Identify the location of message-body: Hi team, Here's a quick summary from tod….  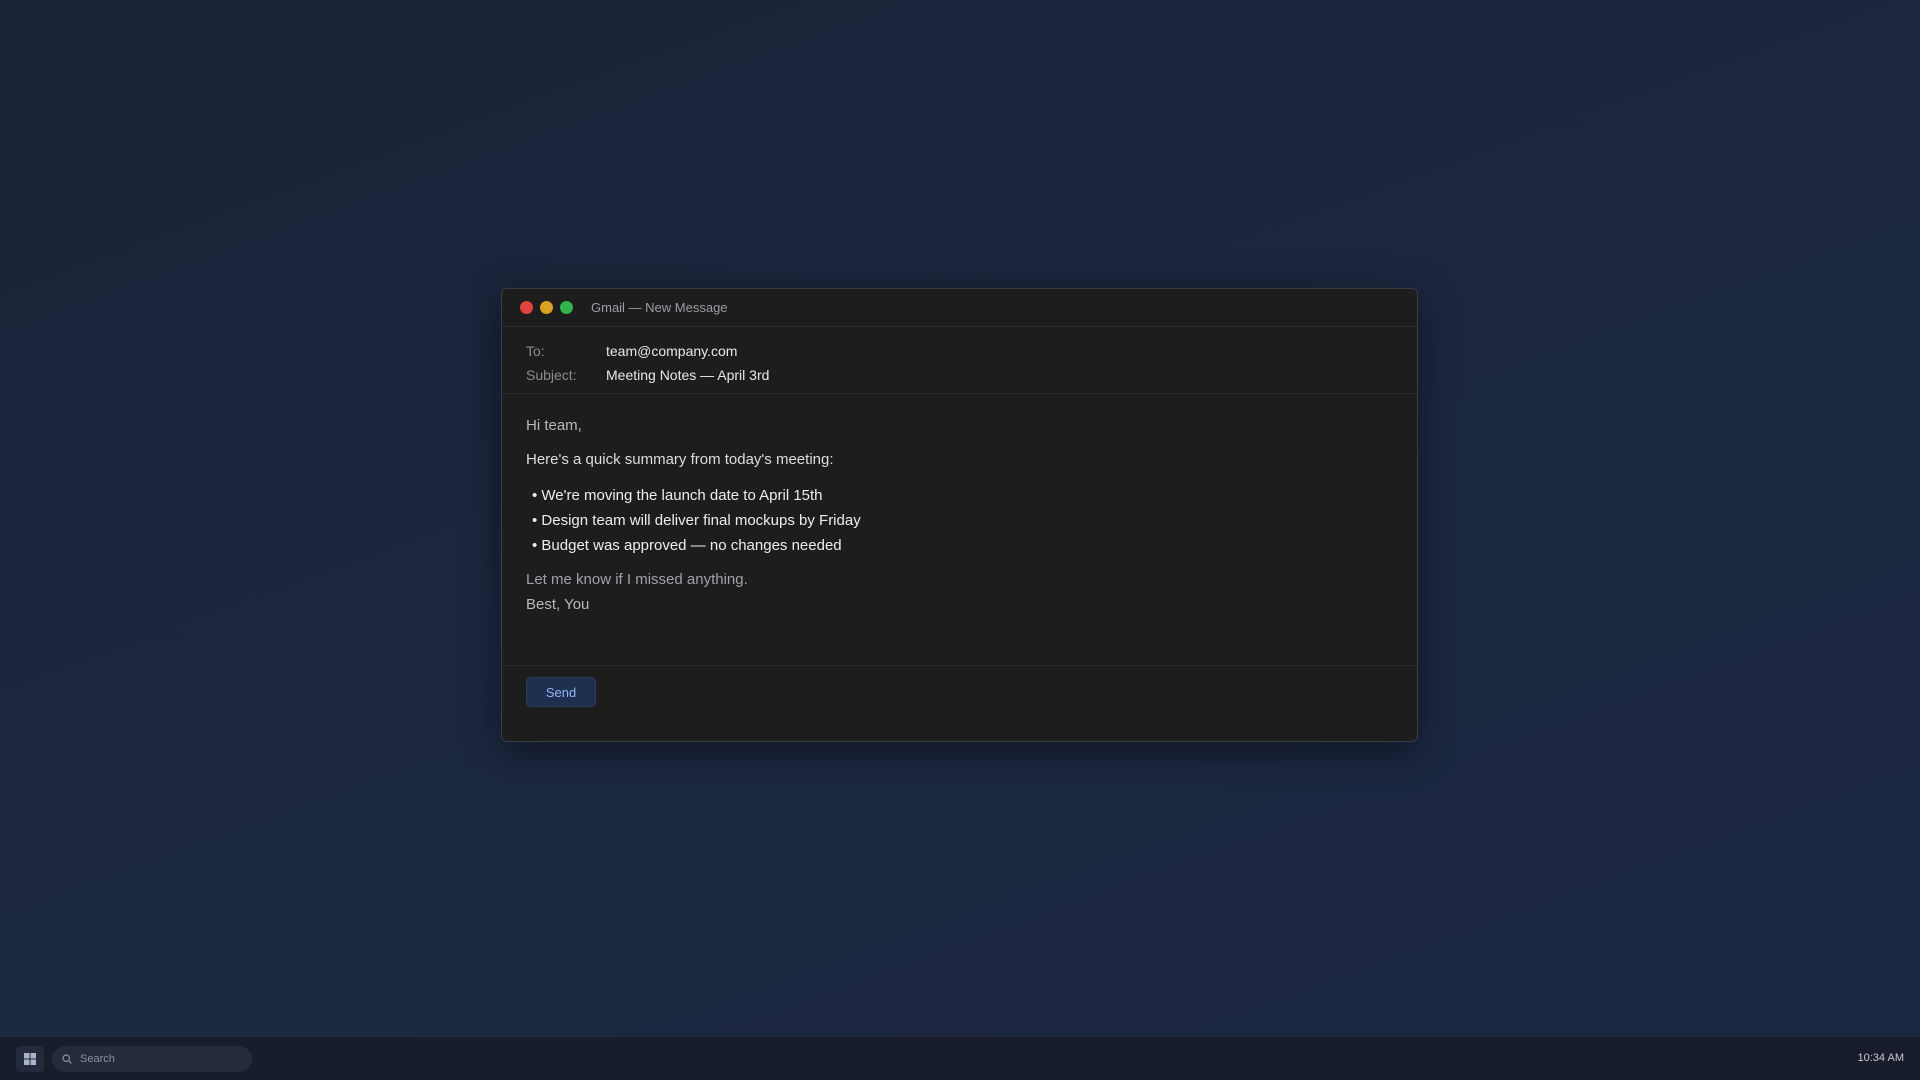
(959, 530).